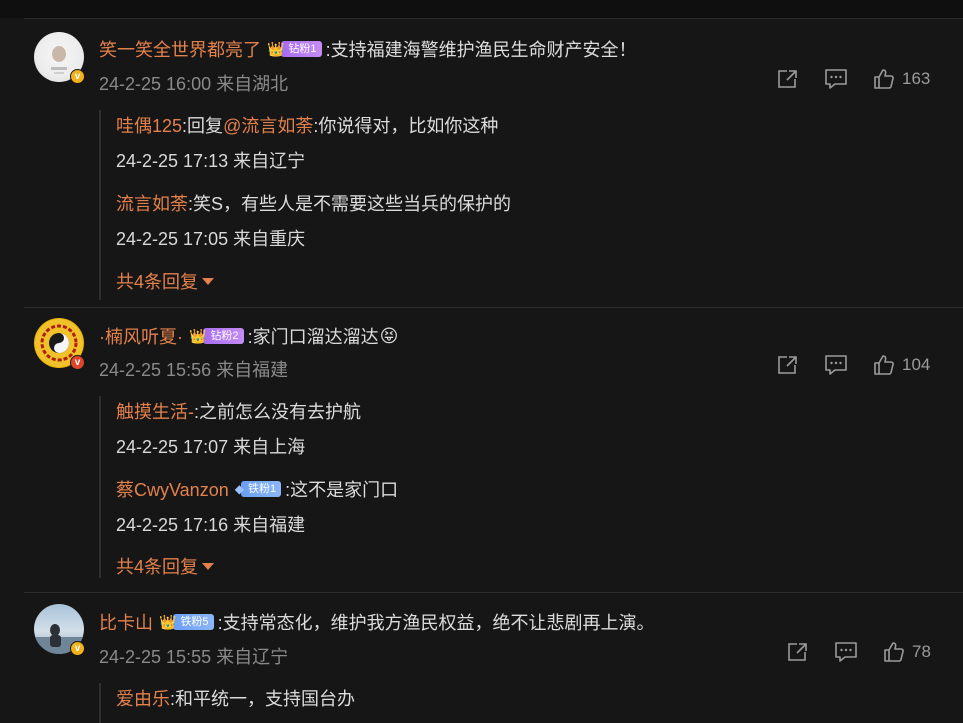  Describe the element at coordinates (155, 370) in the screenshot. I see `comment-time: 24-2-25 15:56` at that location.